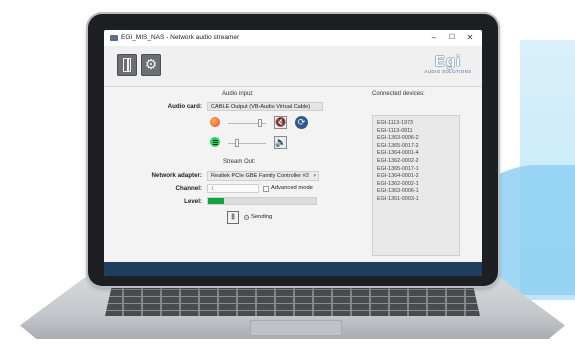 The image size is (575, 347). Describe the element at coordinates (188, 188) in the screenshot. I see `channel-label: Channel:` at that location.